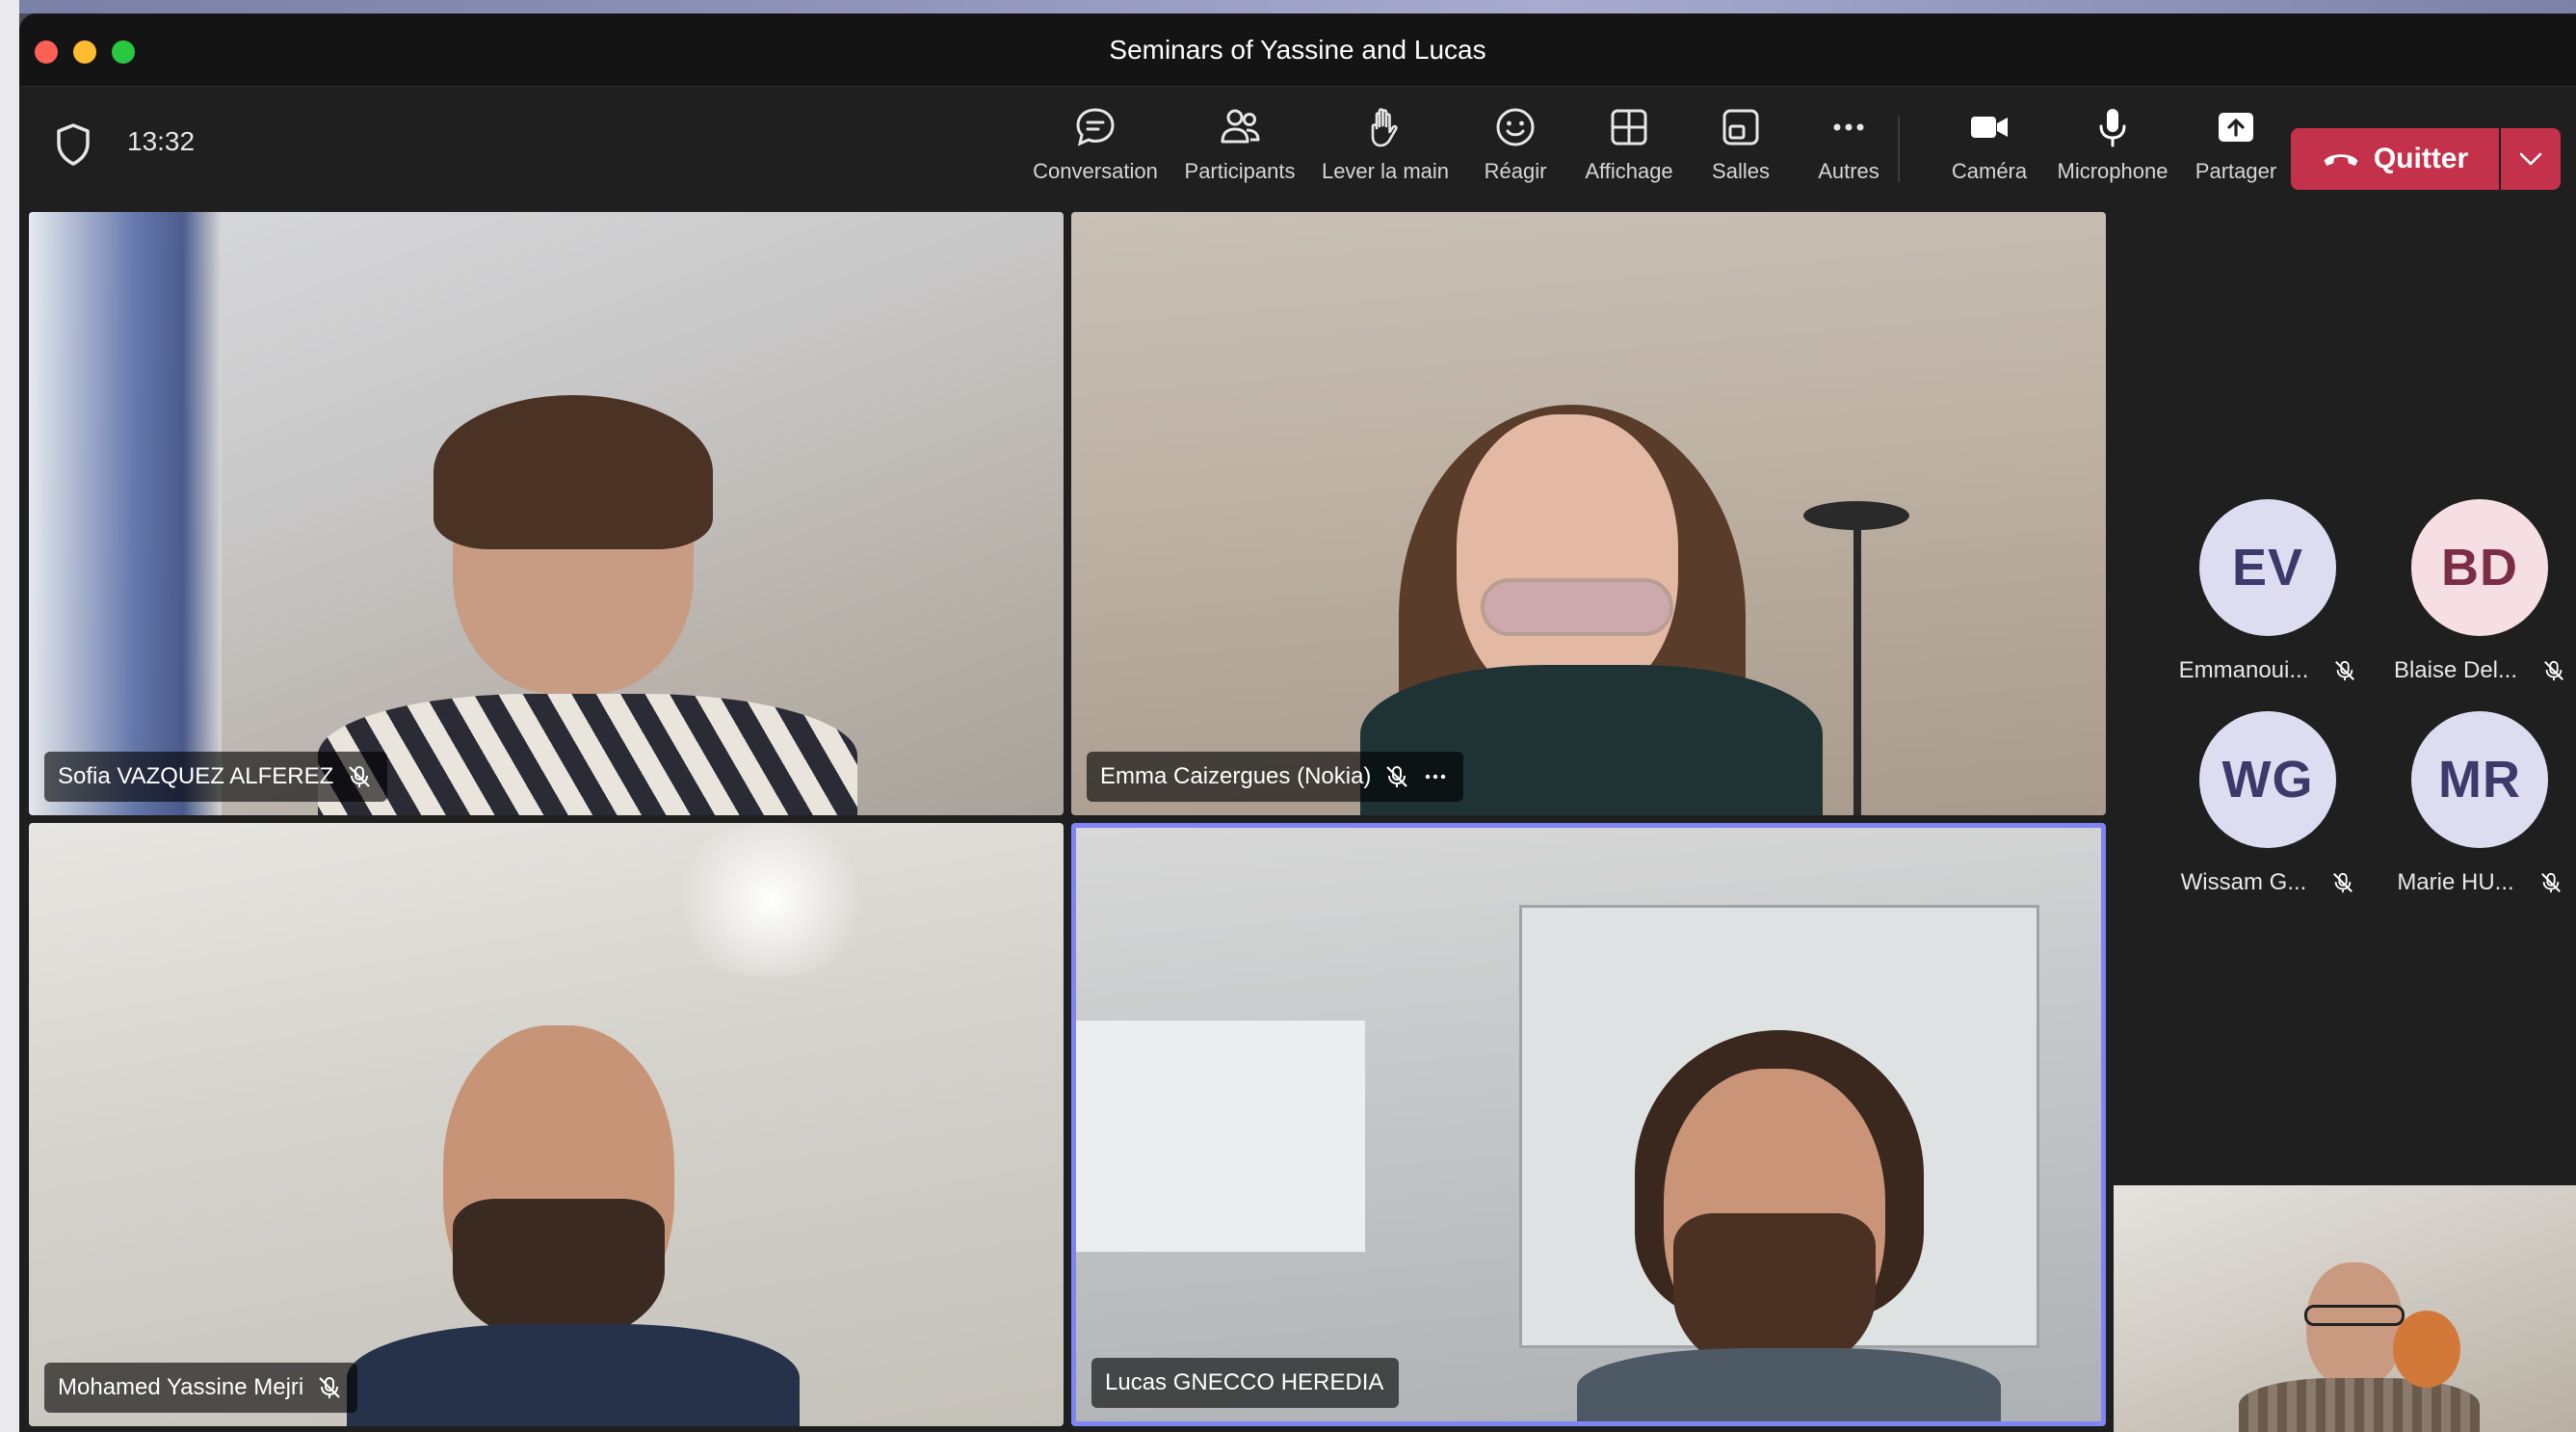 This screenshot has height=1432, width=2576. What do you see at coordinates (1741, 171) in the screenshot?
I see `breakout-rooms-label: Salles` at bounding box center [1741, 171].